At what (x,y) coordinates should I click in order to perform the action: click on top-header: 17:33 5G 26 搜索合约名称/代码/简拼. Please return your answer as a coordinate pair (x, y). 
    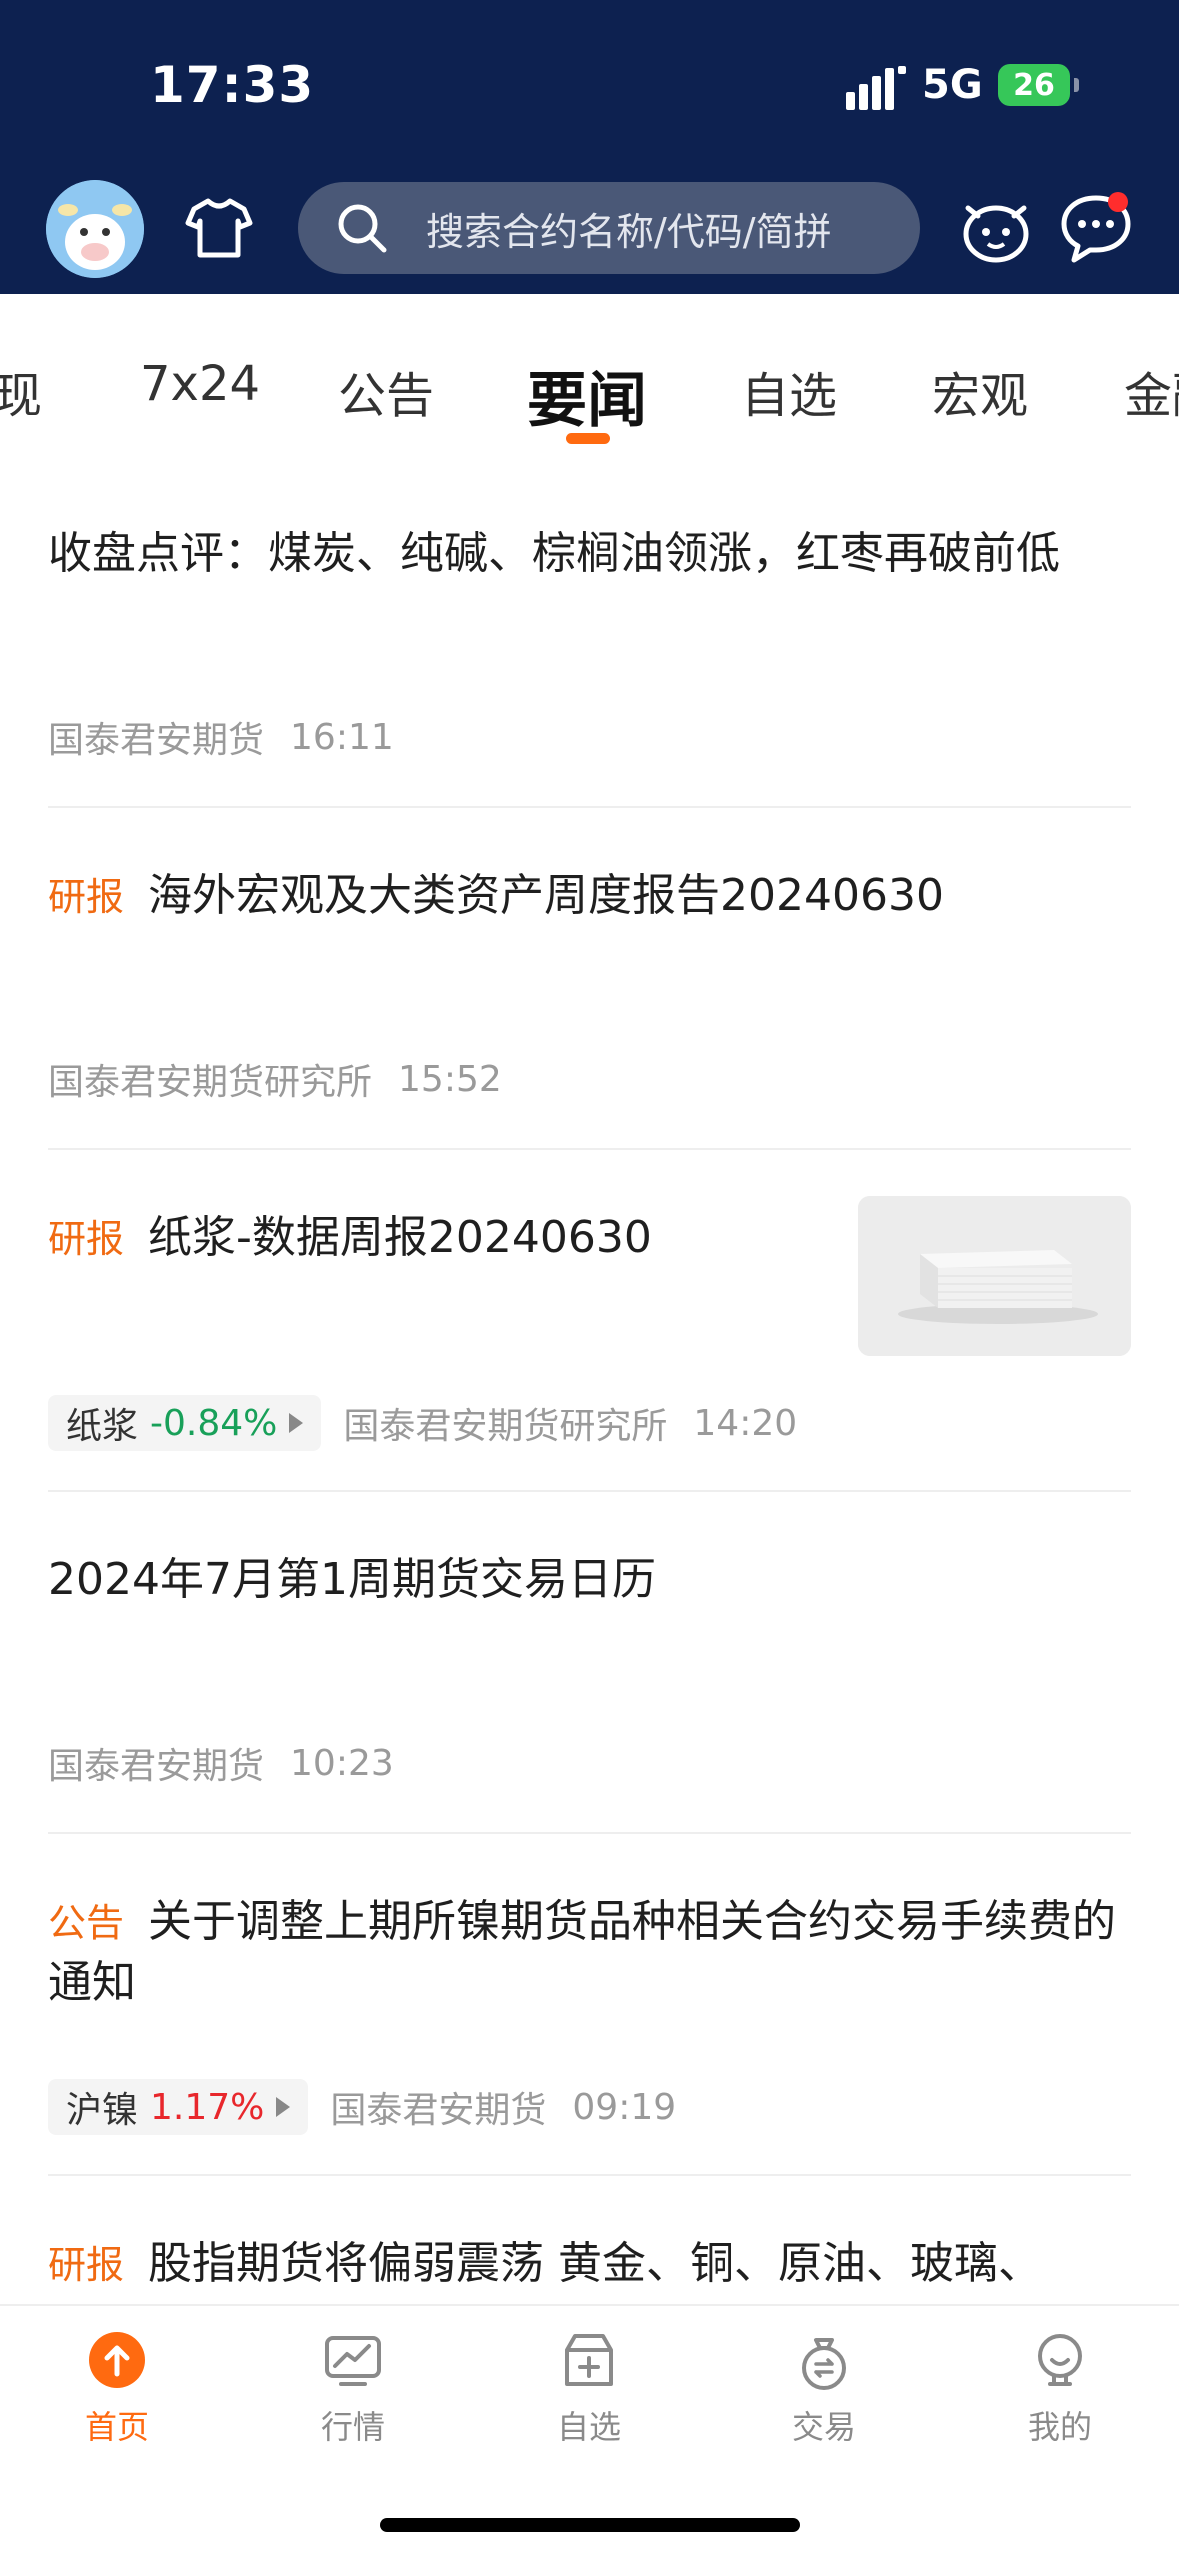
    Looking at the image, I should click on (589, 147).